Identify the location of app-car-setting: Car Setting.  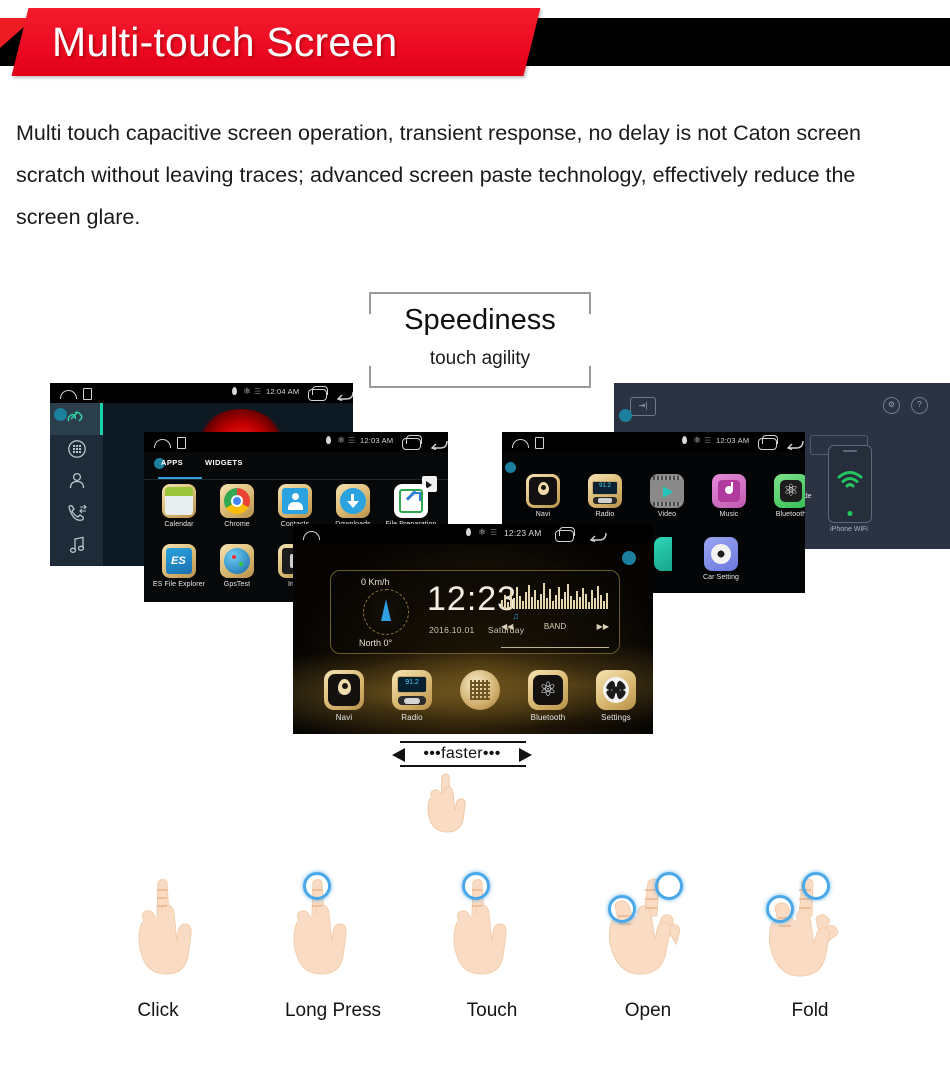
(721, 559).